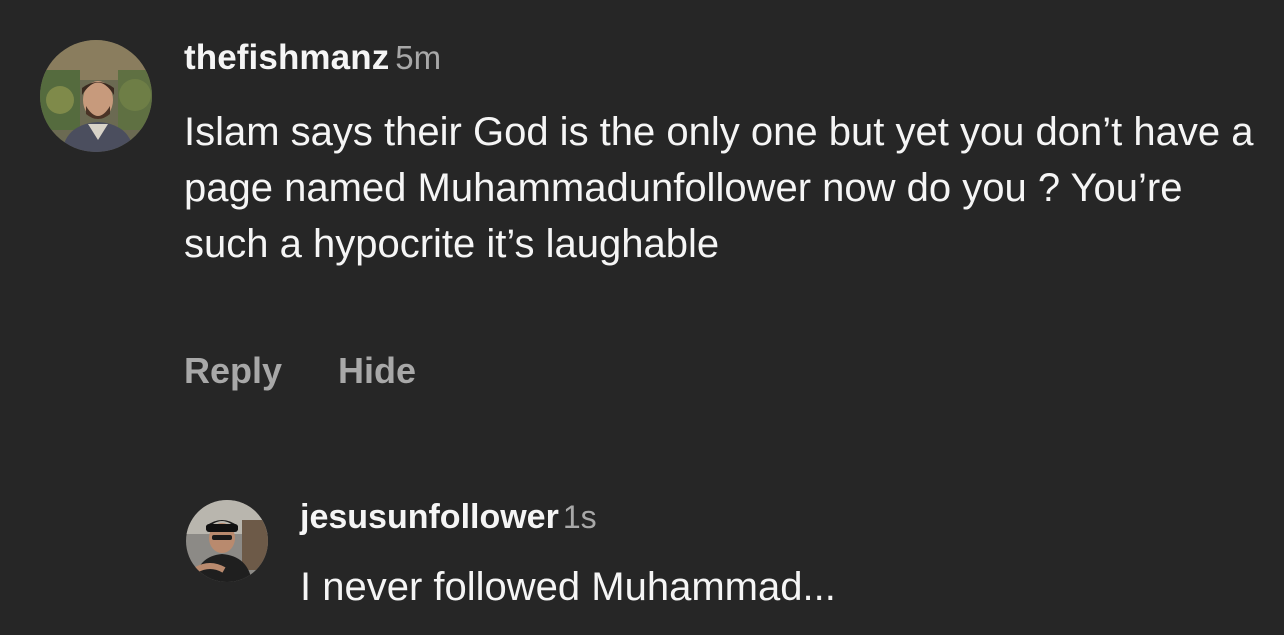 The image size is (1284, 635). Describe the element at coordinates (579, 517) in the screenshot. I see `timestamp: 1s` at that location.